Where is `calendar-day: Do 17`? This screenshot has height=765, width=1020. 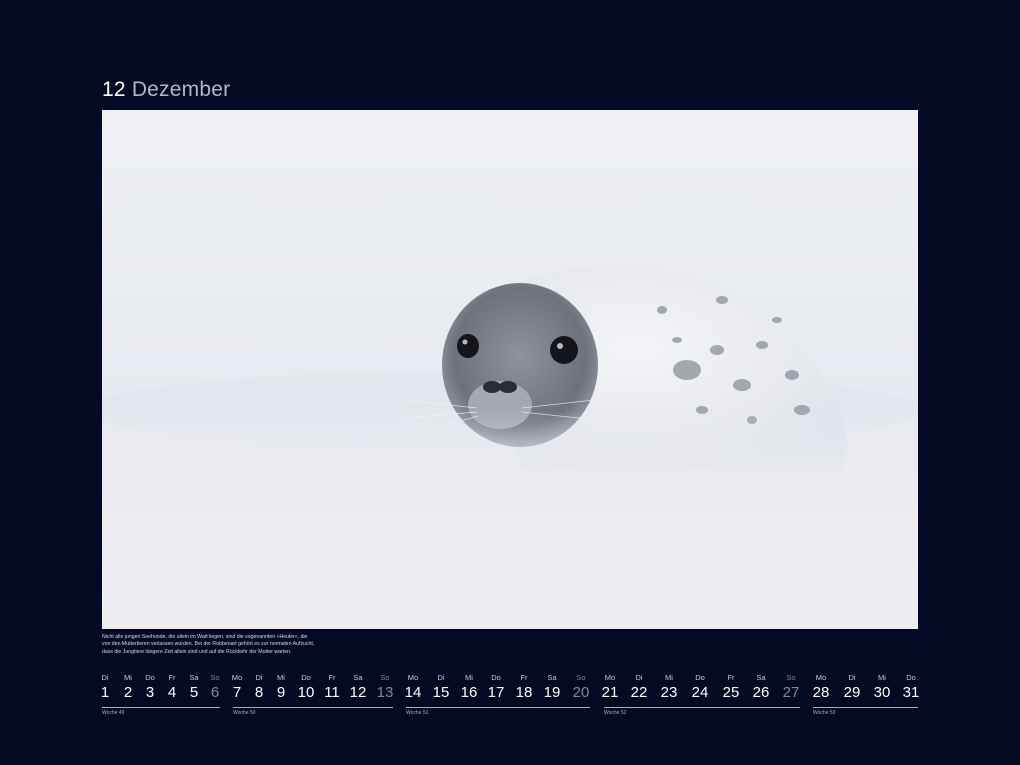
calendar-day: Do 17 is located at coordinates (496, 687).